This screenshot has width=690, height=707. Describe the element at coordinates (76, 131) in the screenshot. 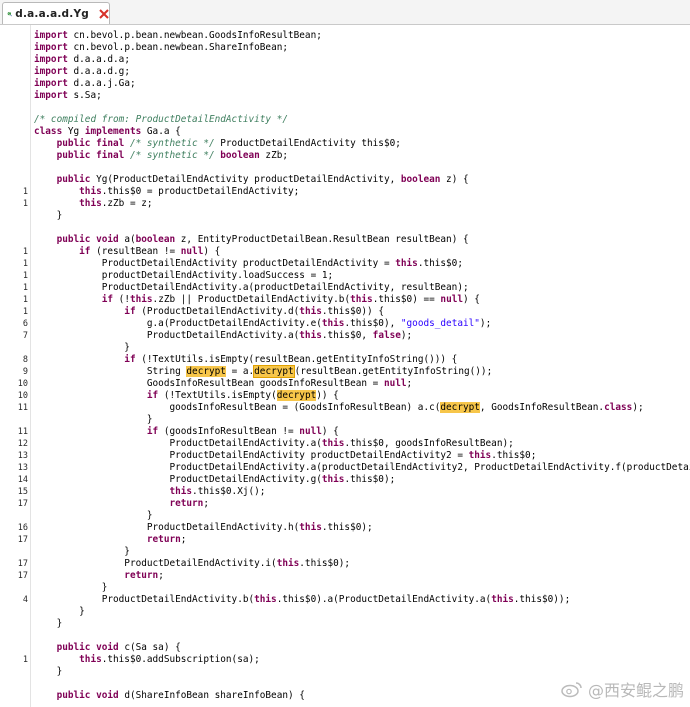

I see `code-token: Yg` at that location.